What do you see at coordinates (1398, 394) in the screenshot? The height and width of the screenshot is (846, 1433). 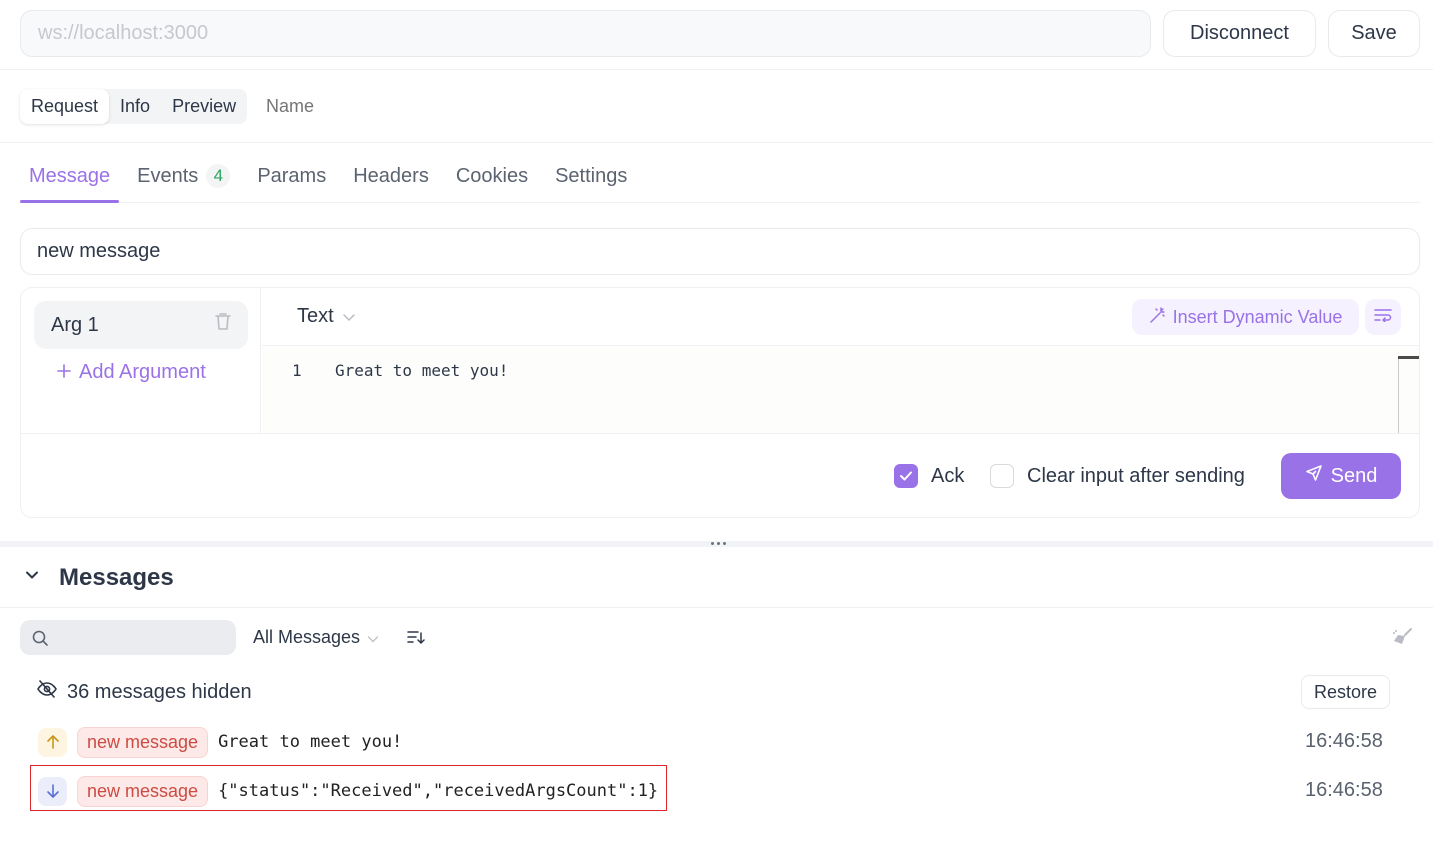 I see `editor-scrollbar` at bounding box center [1398, 394].